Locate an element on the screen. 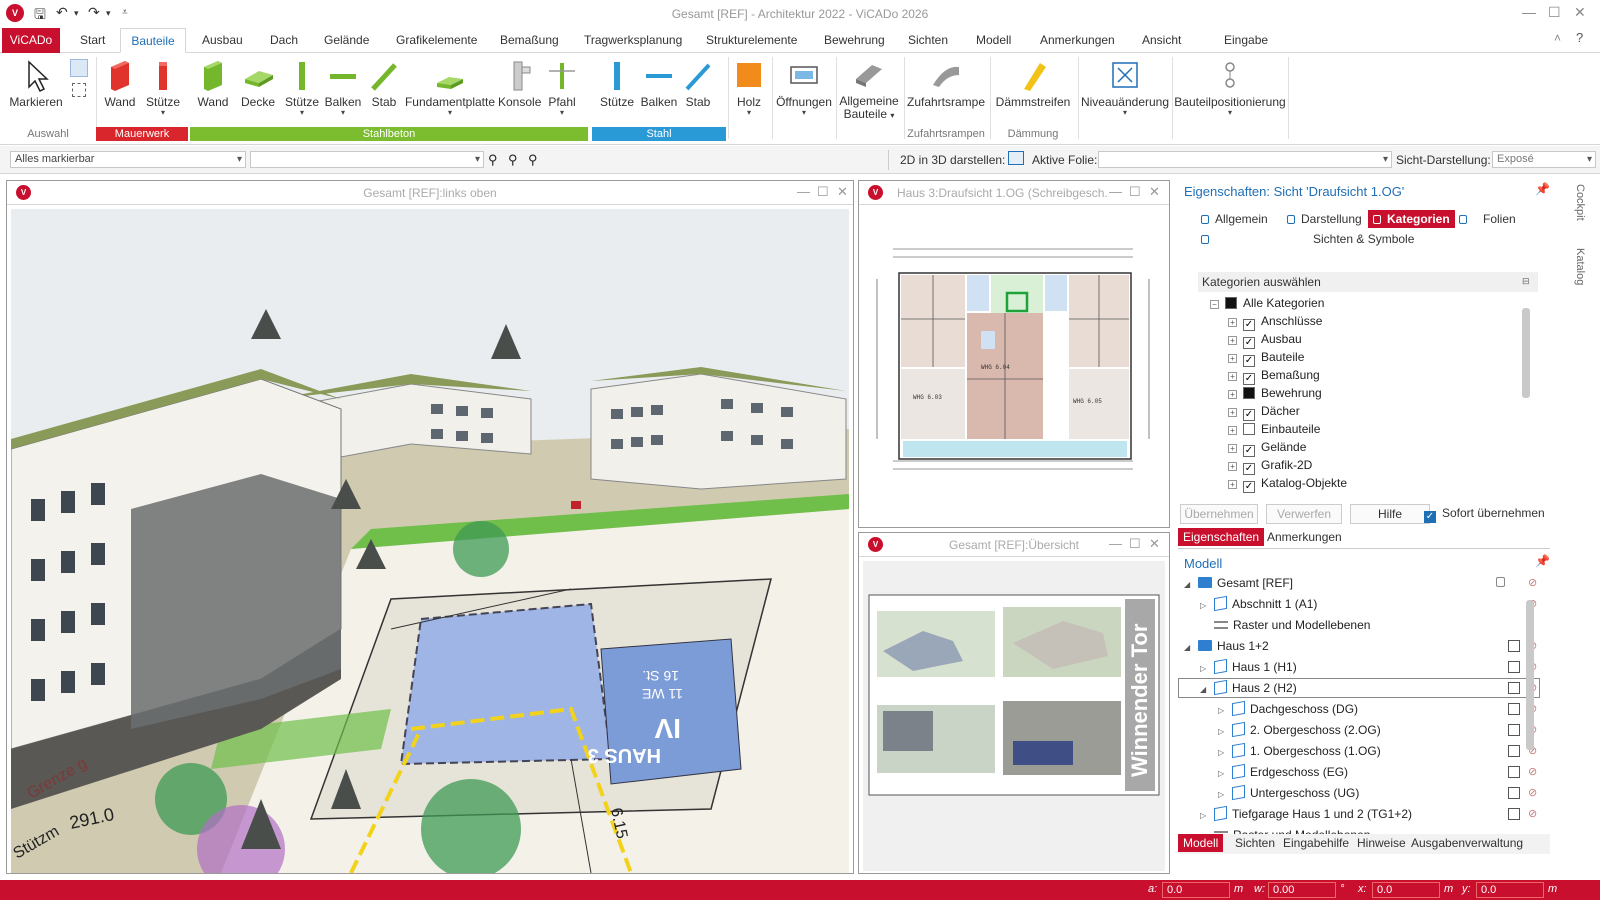  hilfe-button: Hilfe is located at coordinates (1390, 514).